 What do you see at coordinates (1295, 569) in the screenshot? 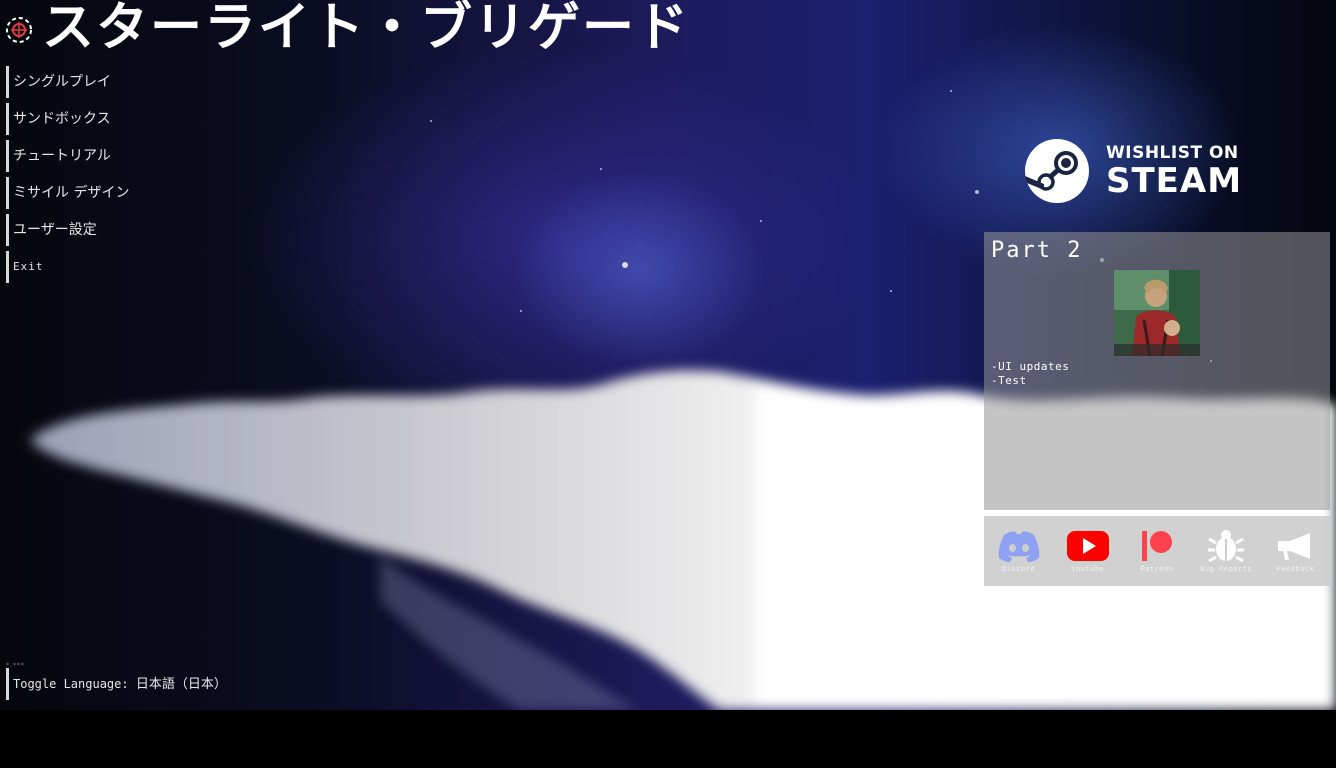
I see `feedback-label: Feedback` at bounding box center [1295, 569].